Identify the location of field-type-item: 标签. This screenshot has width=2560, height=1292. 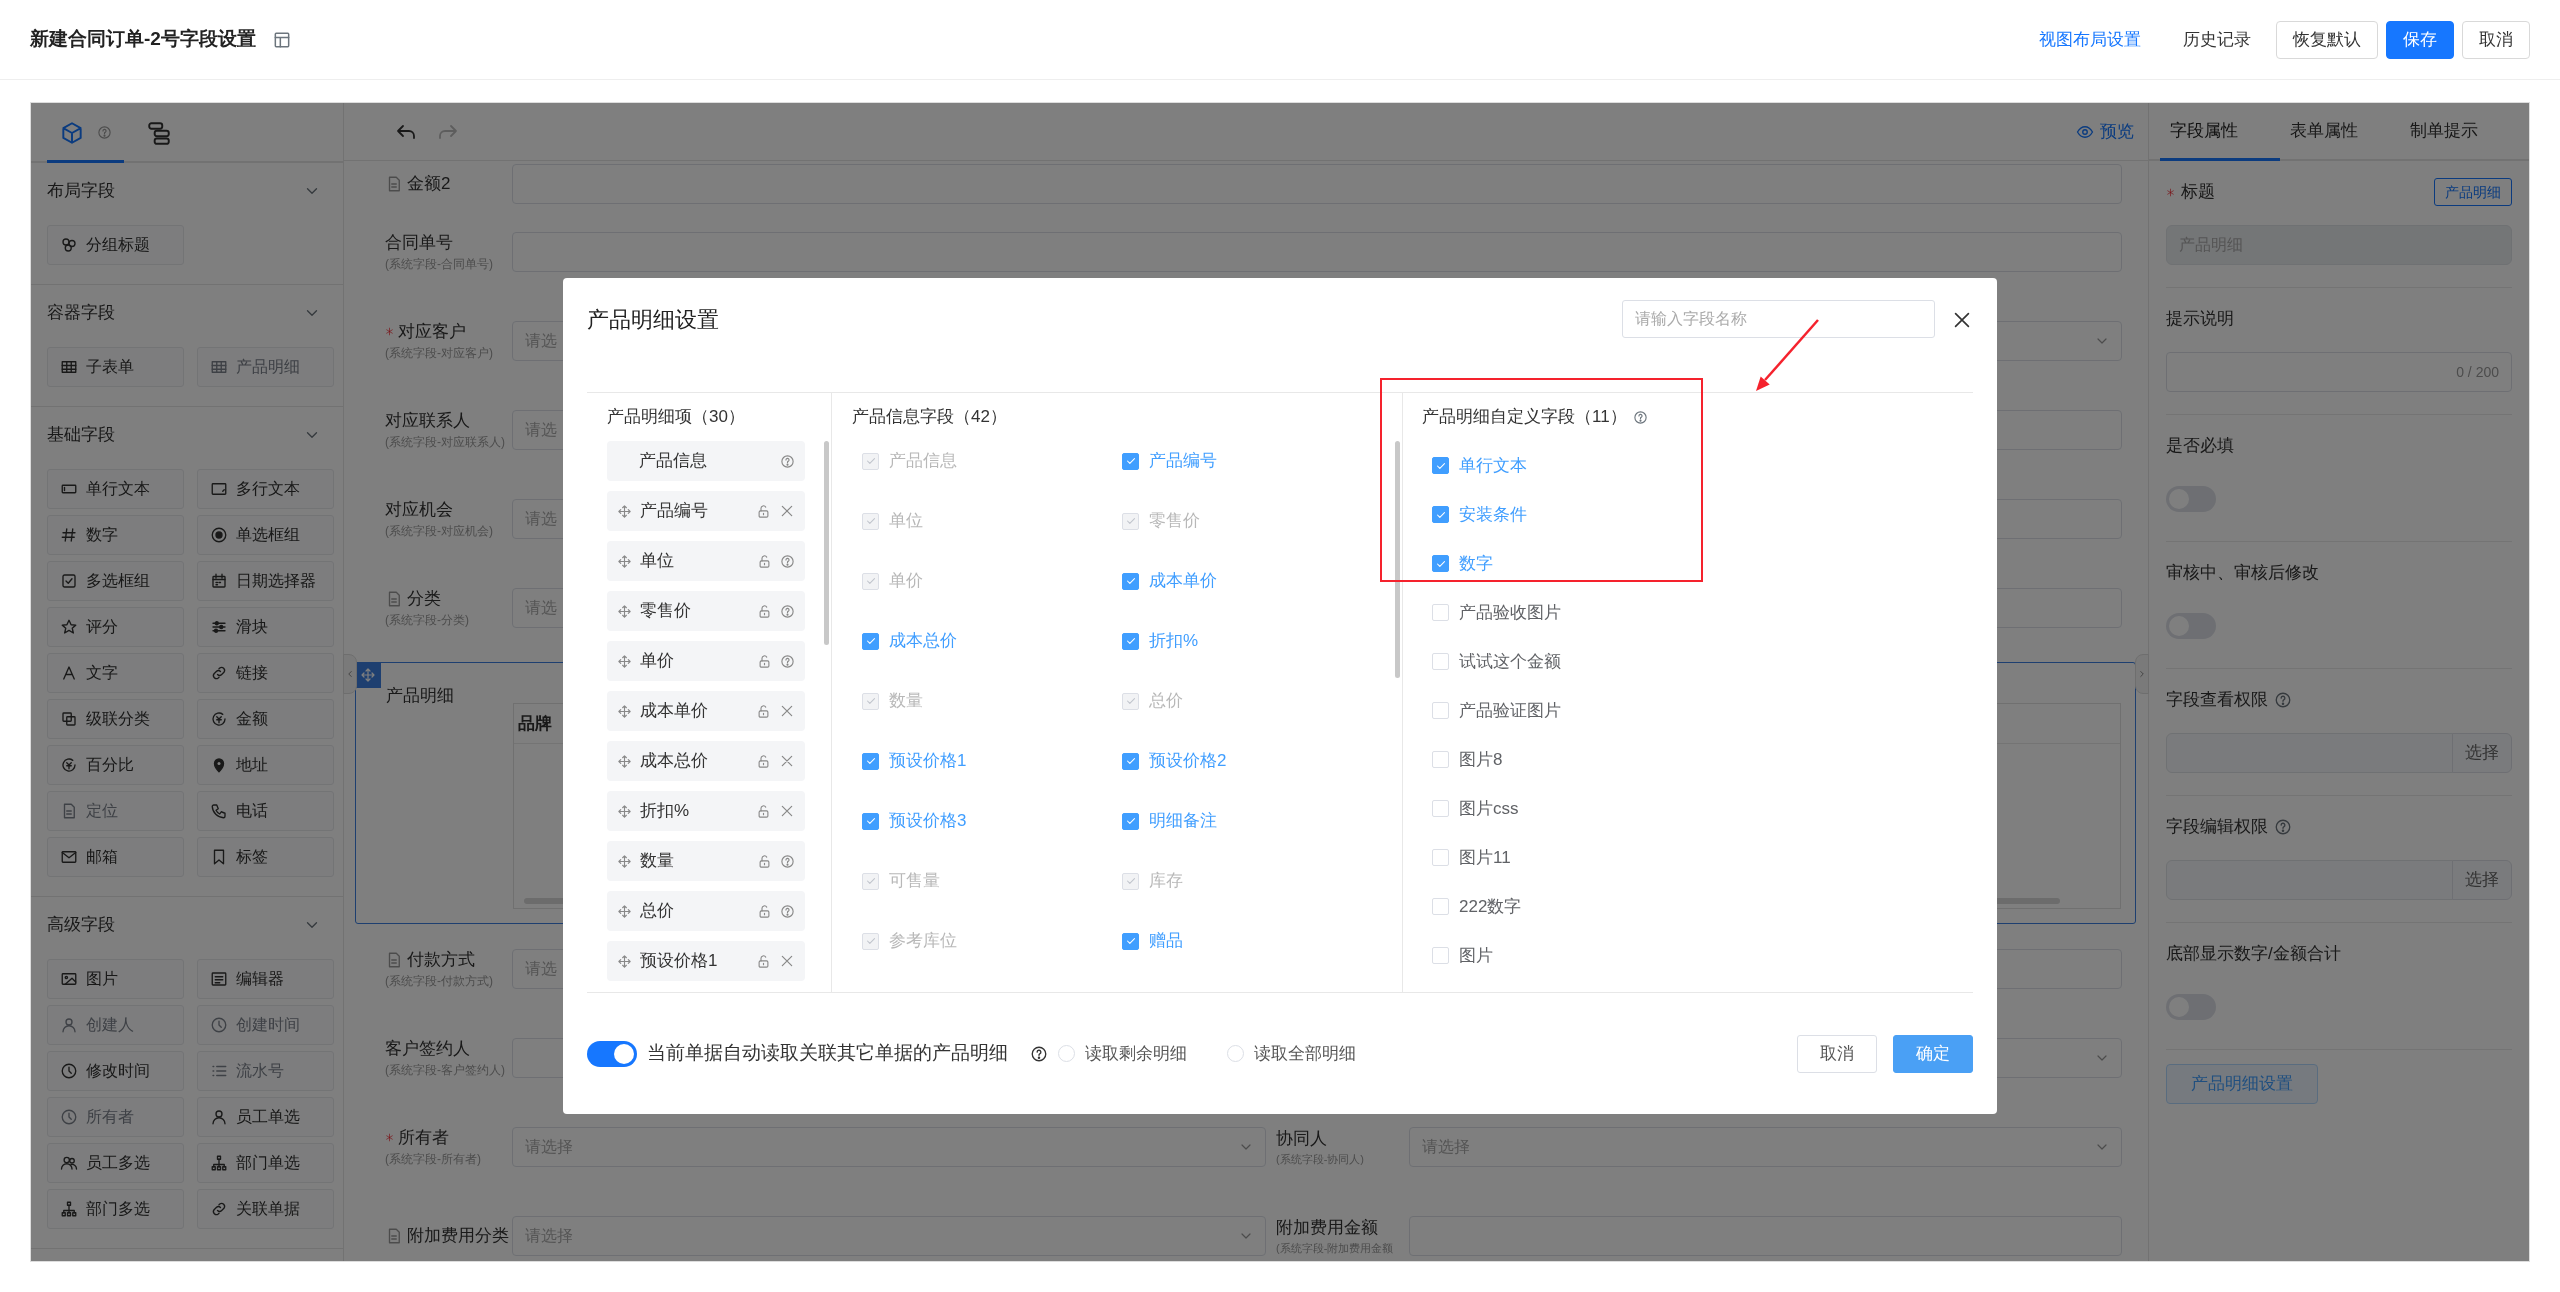
(265, 857).